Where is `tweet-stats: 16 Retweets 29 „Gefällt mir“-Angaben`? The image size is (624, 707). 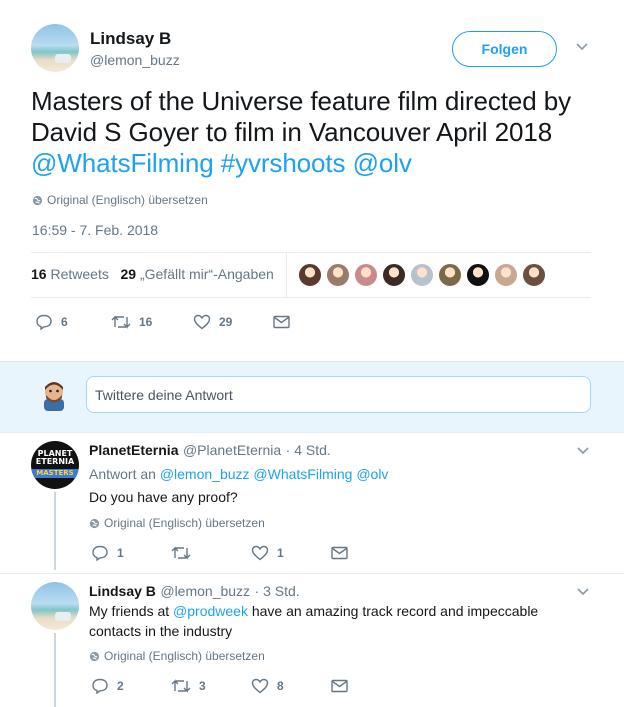 tweet-stats: 16 Retweets 29 „Gefällt mir“-Angaben is located at coordinates (152, 274).